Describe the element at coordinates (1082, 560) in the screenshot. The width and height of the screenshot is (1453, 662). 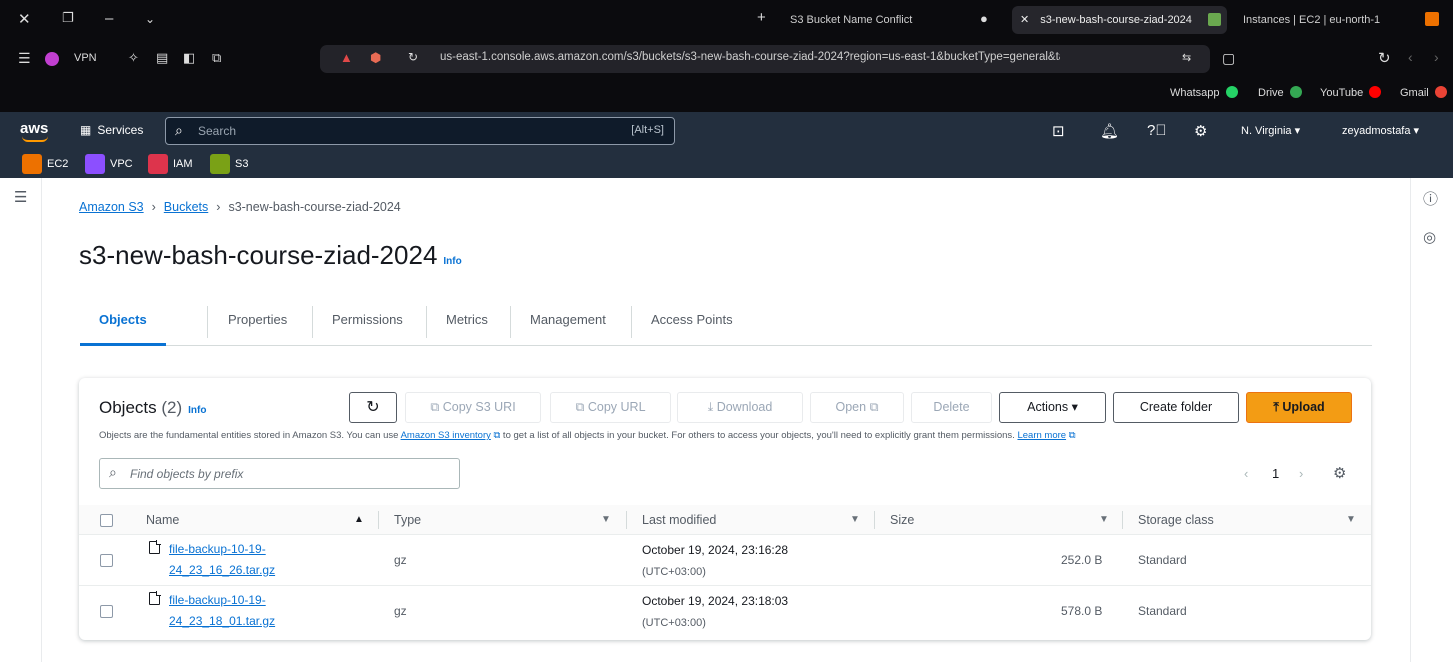
I see `object-size: 252.0 B` at that location.